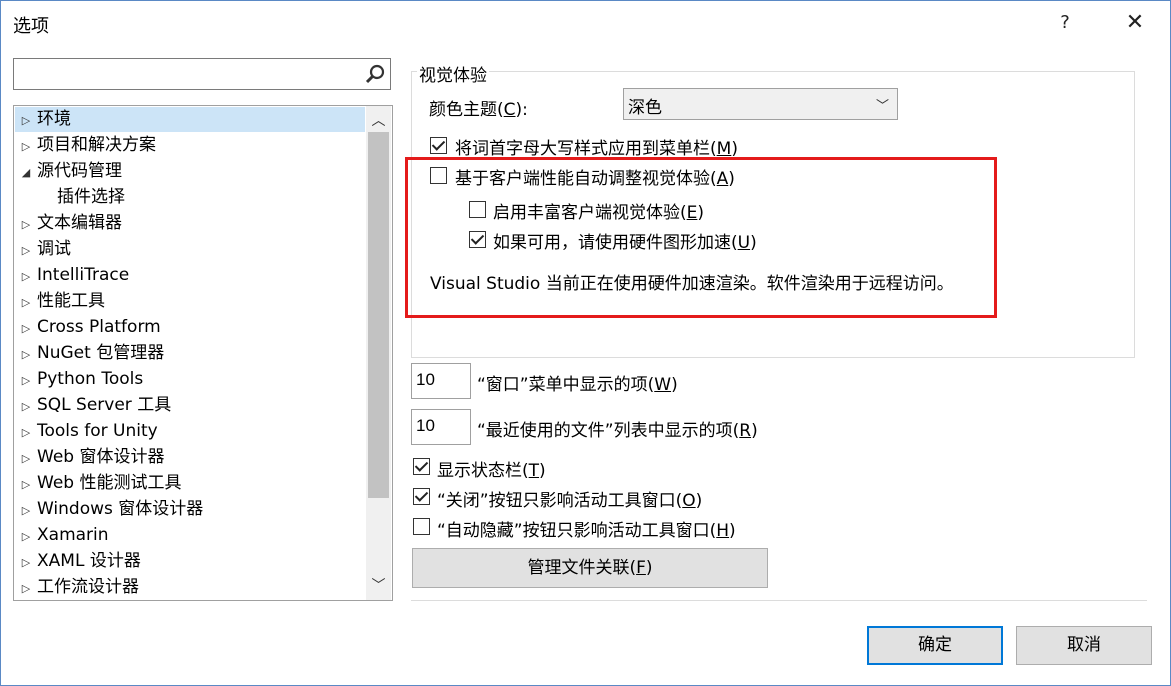 The width and height of the screenshot is (1171, 686). I want to click on recent-files-input, so click(441, 426).